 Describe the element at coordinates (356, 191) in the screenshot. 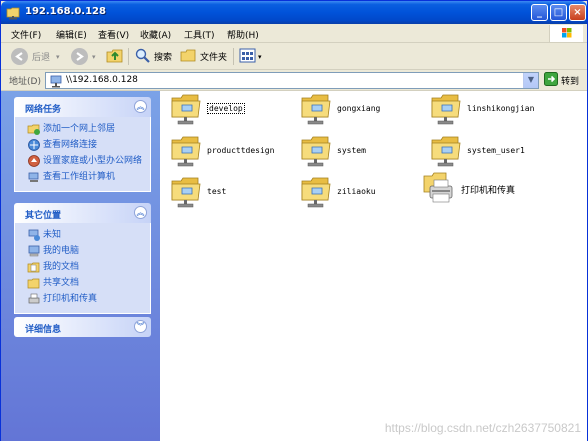

I see `file-name: ziliaoku` at that location.